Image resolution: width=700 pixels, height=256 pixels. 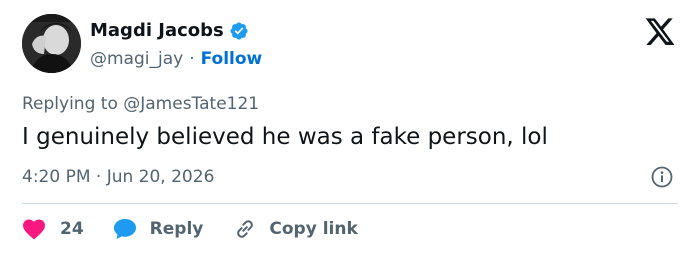 I want to click on avatar, so click(x=51, y=43).